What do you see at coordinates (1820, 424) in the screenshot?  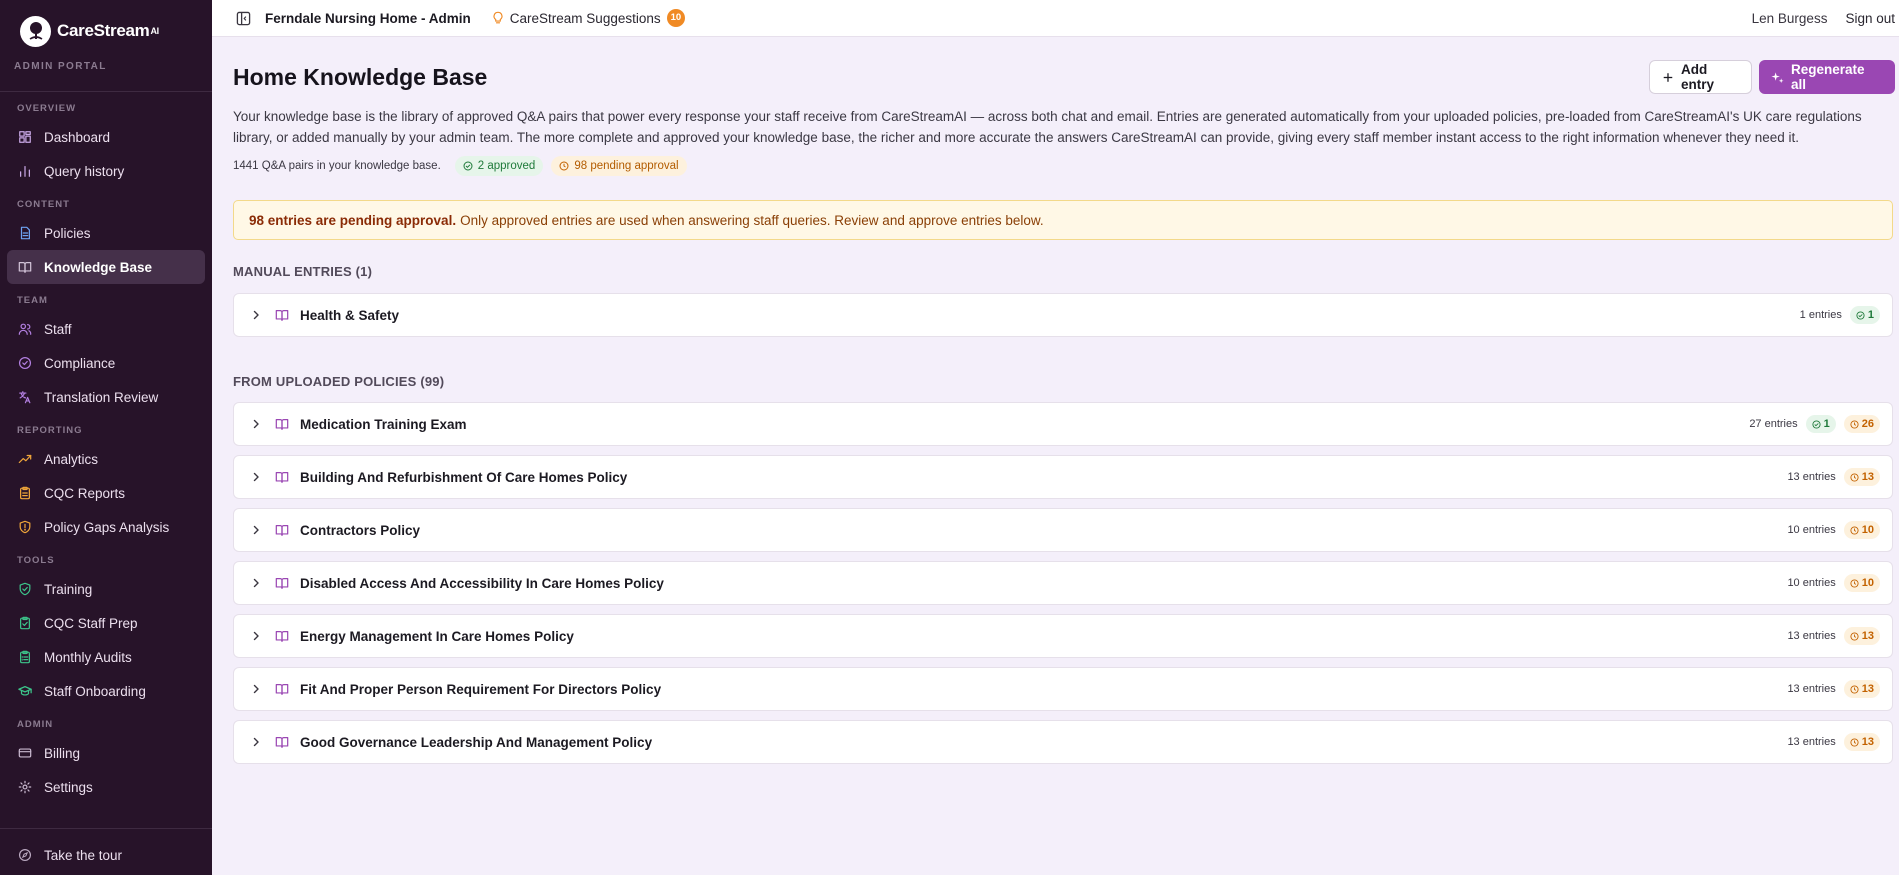 I see `kb-group-meta: 27 entries 1 26` at bounding box center [1820, 424].